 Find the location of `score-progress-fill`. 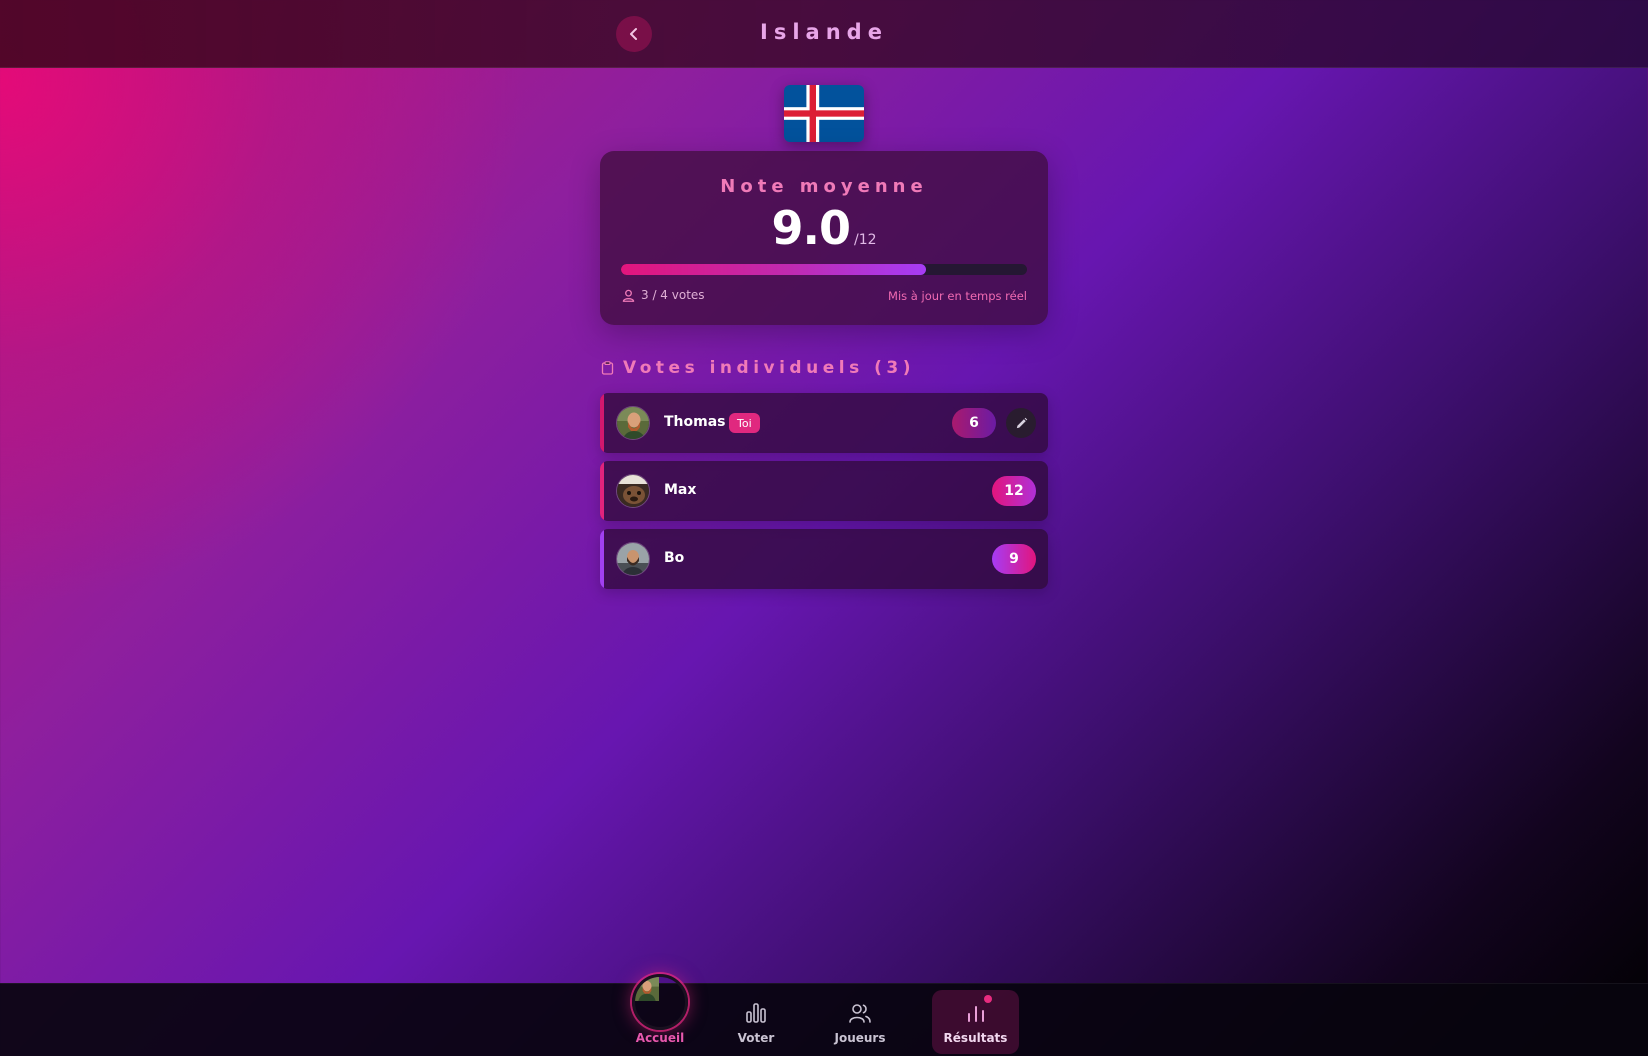

score-progress-fill is located at coordinates (773, 269).